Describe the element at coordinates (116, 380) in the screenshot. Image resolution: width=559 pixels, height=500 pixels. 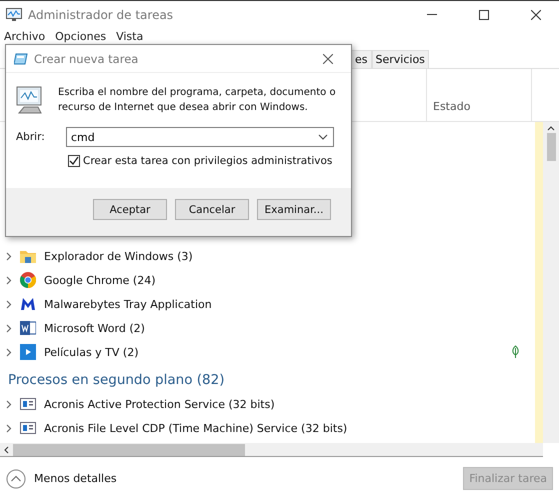
I see `group-heading: Procesos en segundo plano (82)` at that location.